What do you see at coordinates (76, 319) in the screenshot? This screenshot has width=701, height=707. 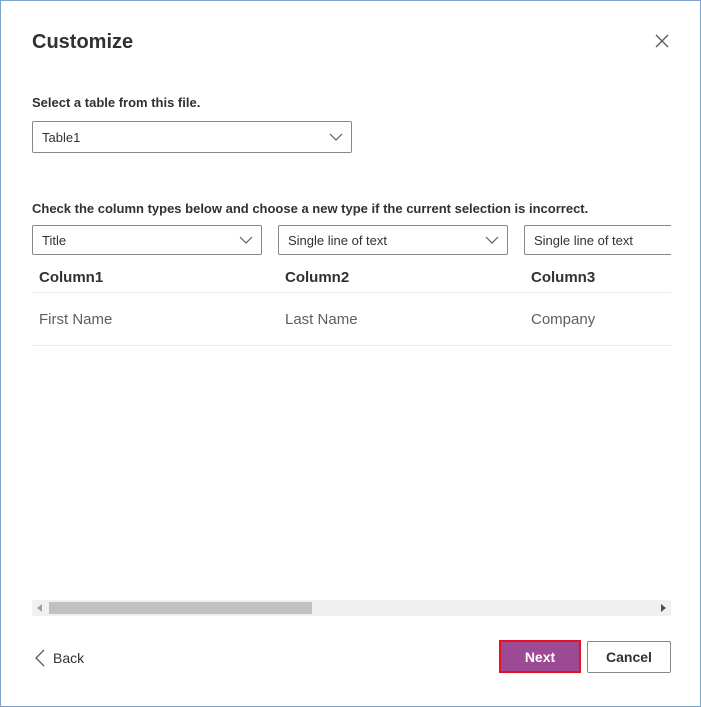 I see `column1-value: First Name` at bounding box center [76, 319].